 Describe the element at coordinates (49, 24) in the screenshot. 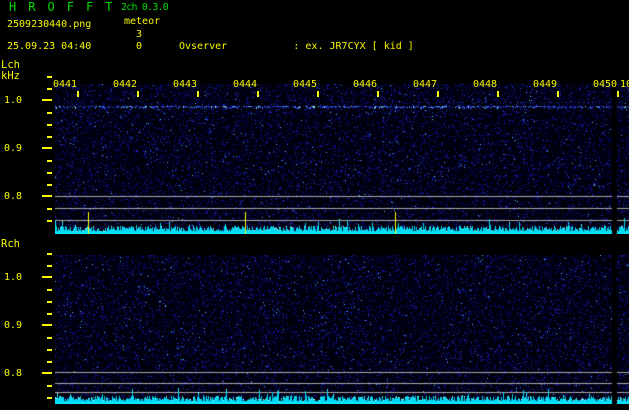

I see `output-filename: 2509230440.png` at that location.